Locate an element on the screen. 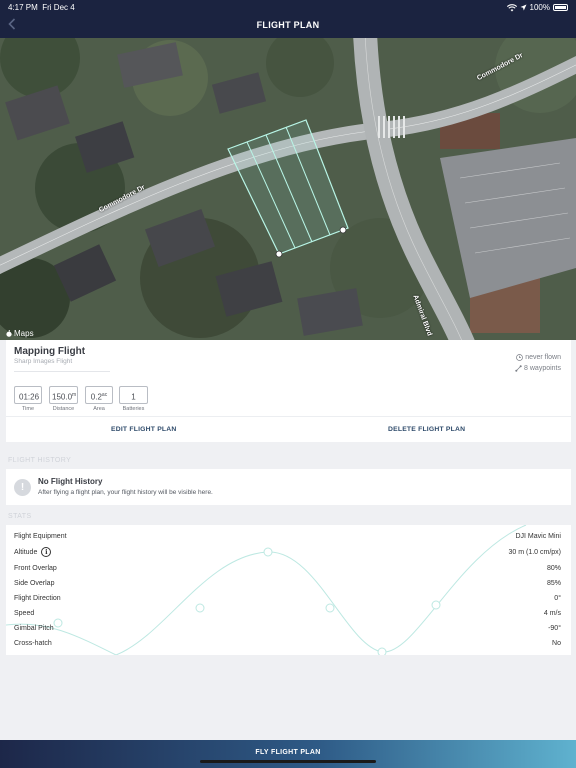 Image resolution: width=576 pixels, height=768 pixels. maps-credit: Maps is located at coordinates (20, 333).